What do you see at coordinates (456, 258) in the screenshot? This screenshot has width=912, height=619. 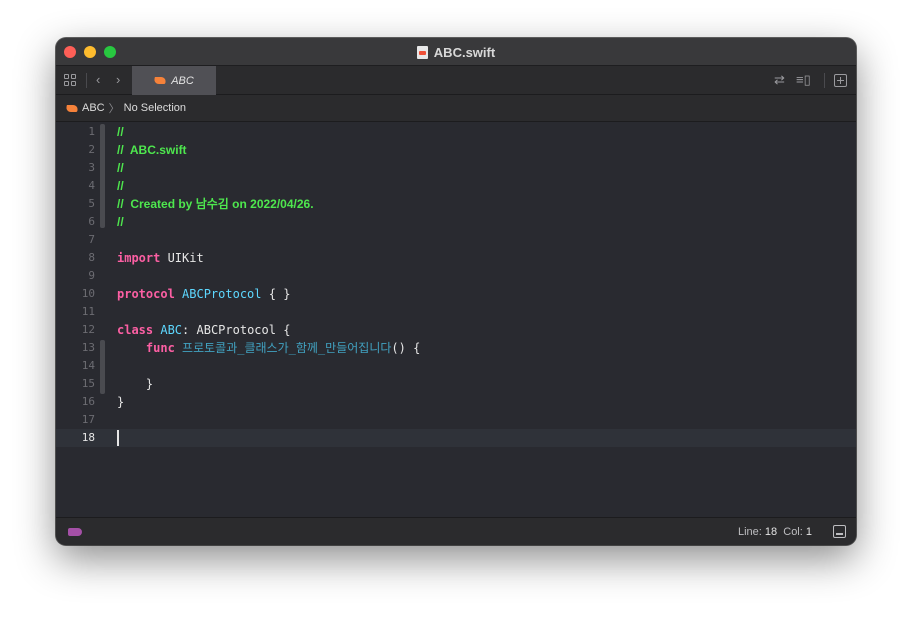 I see `code-line: 8 import UIKit` at bounding box center [456, 258].